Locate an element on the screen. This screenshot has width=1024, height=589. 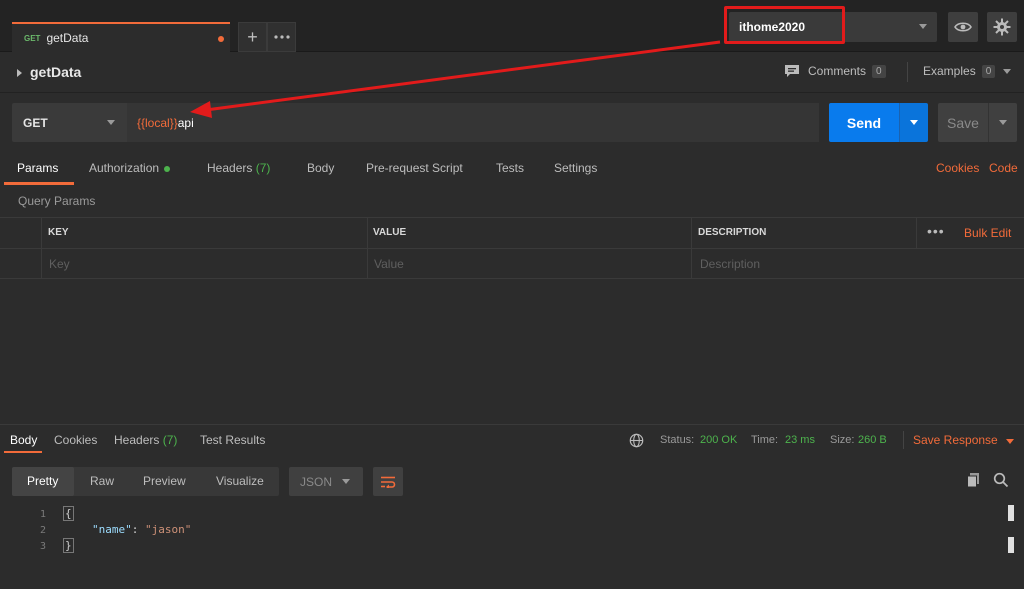
open-brace: { is located at coordinates (68, 513).